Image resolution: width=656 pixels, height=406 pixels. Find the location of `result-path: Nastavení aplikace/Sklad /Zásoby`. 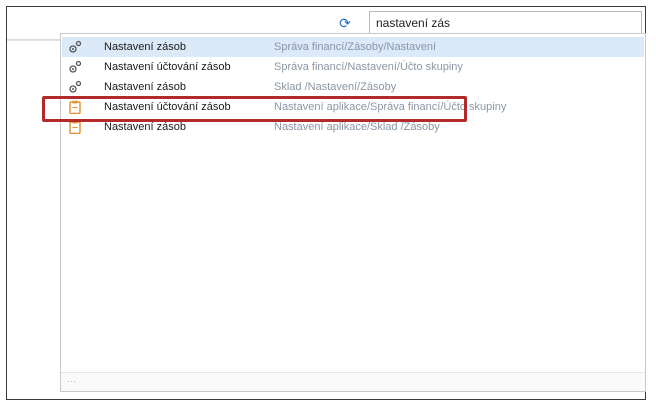

result-path: Nastavení aplikace/Sklad /Zásoby is located at coordinates (357, 127).